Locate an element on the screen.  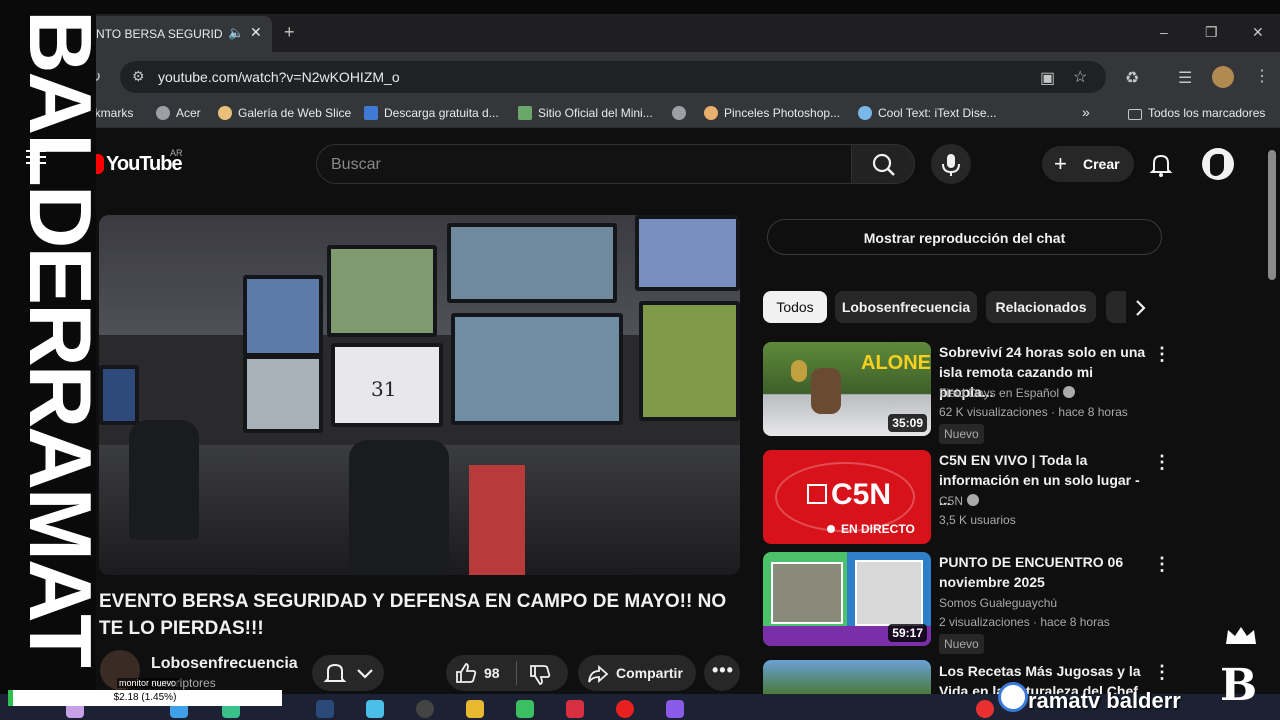
speaker-icon: 🔈 is located at coordinates (236, 33).